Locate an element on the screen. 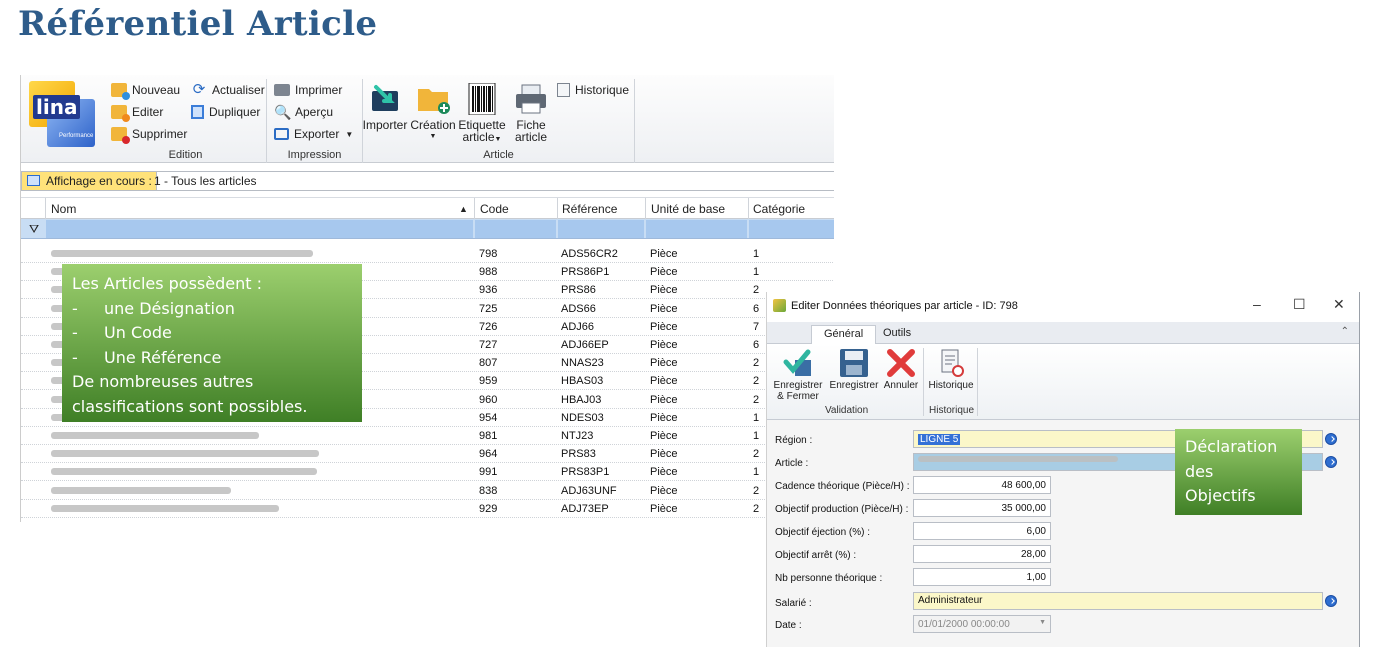 This screenshot has height=655, width=1378. cell-code: 807 is located at coordinates (488, 363).